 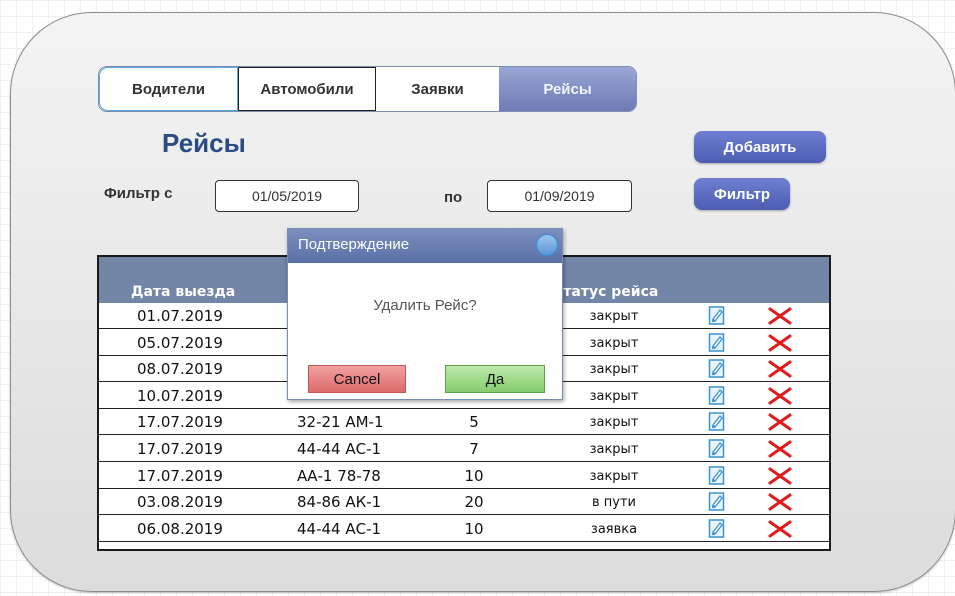 I want to click on page-title: Рейсы, so click(x=204, y=143).